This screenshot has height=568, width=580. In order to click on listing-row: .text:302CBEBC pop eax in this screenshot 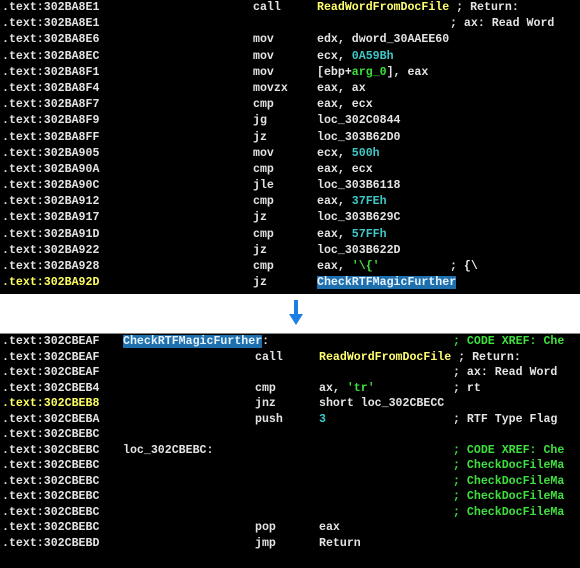, I will do `click(290, 528)`.